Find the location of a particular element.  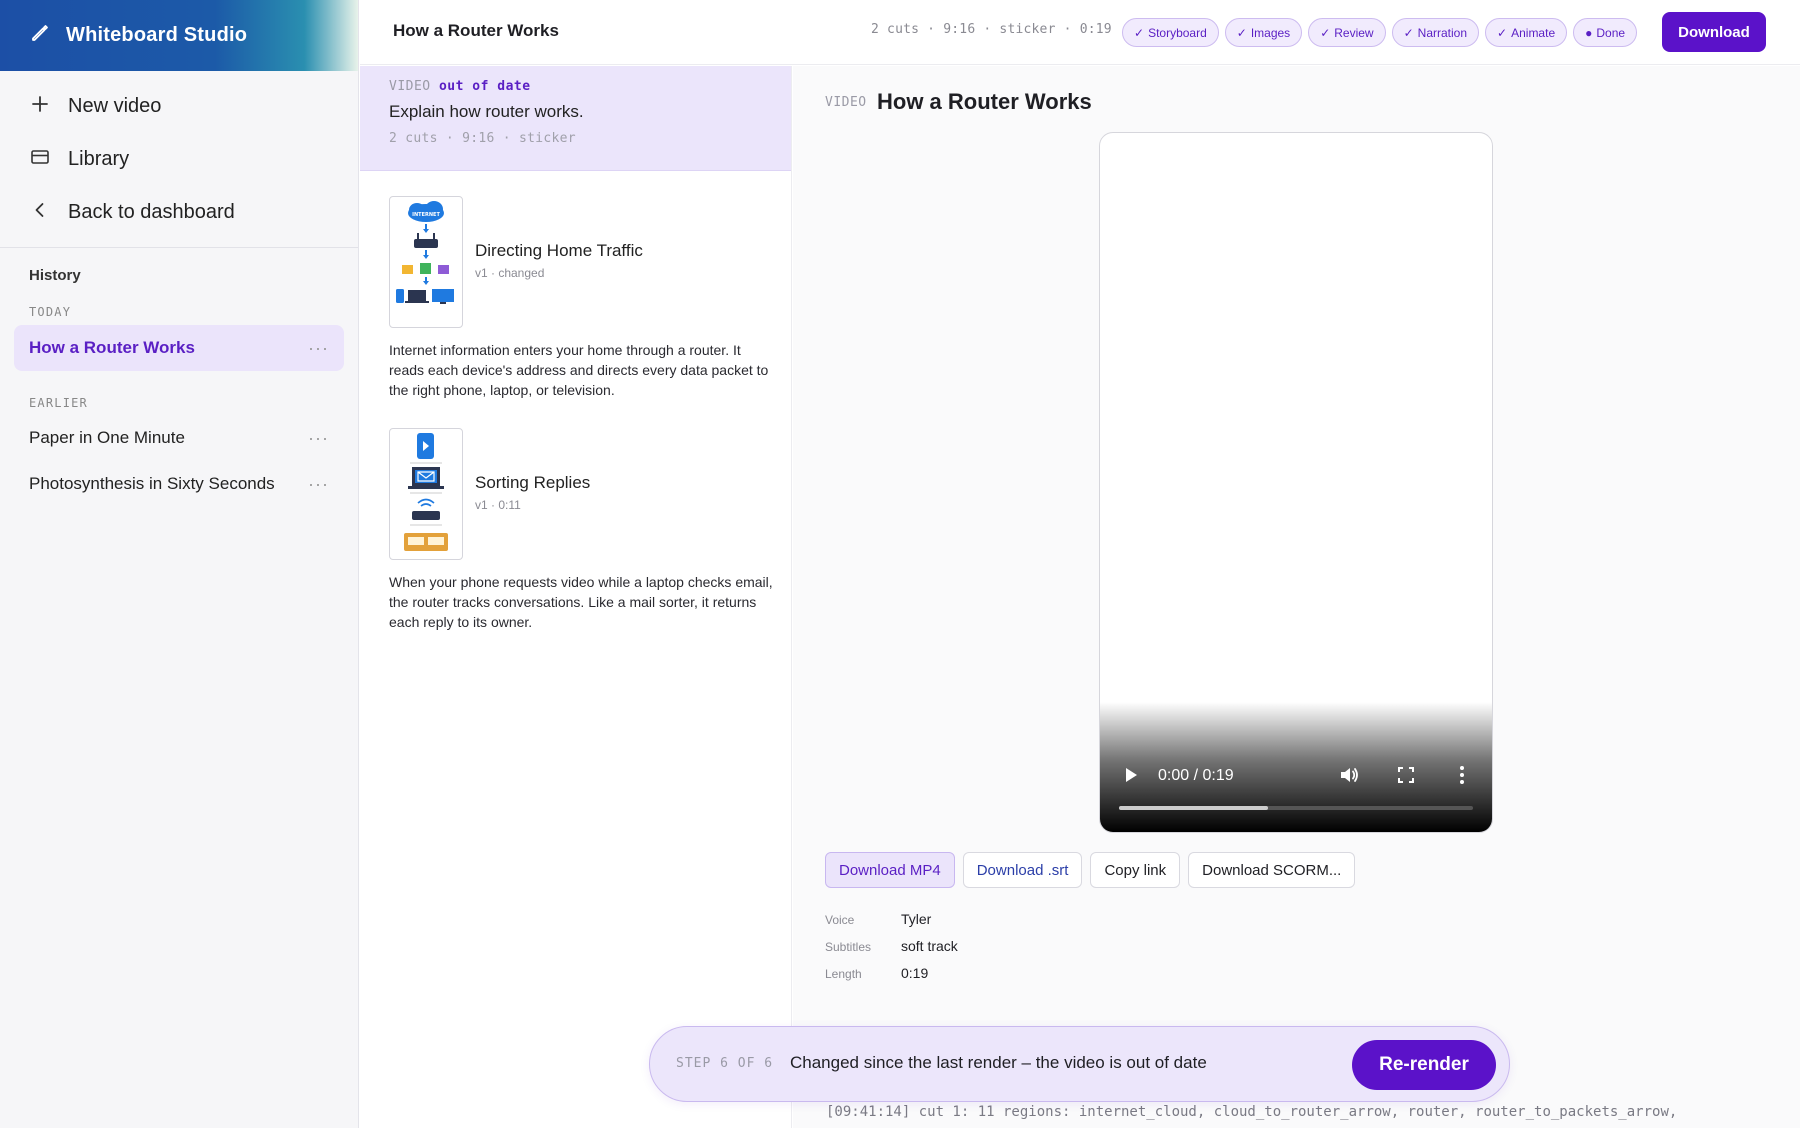

prompt-meta: 2 cuts · 9:16 · sticker is located at coordinates (482, 138).